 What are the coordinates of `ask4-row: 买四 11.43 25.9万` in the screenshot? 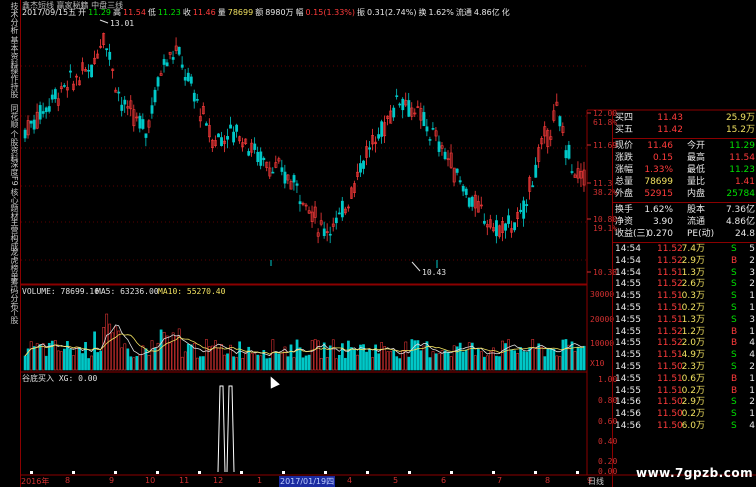 It's located at (684, 118).